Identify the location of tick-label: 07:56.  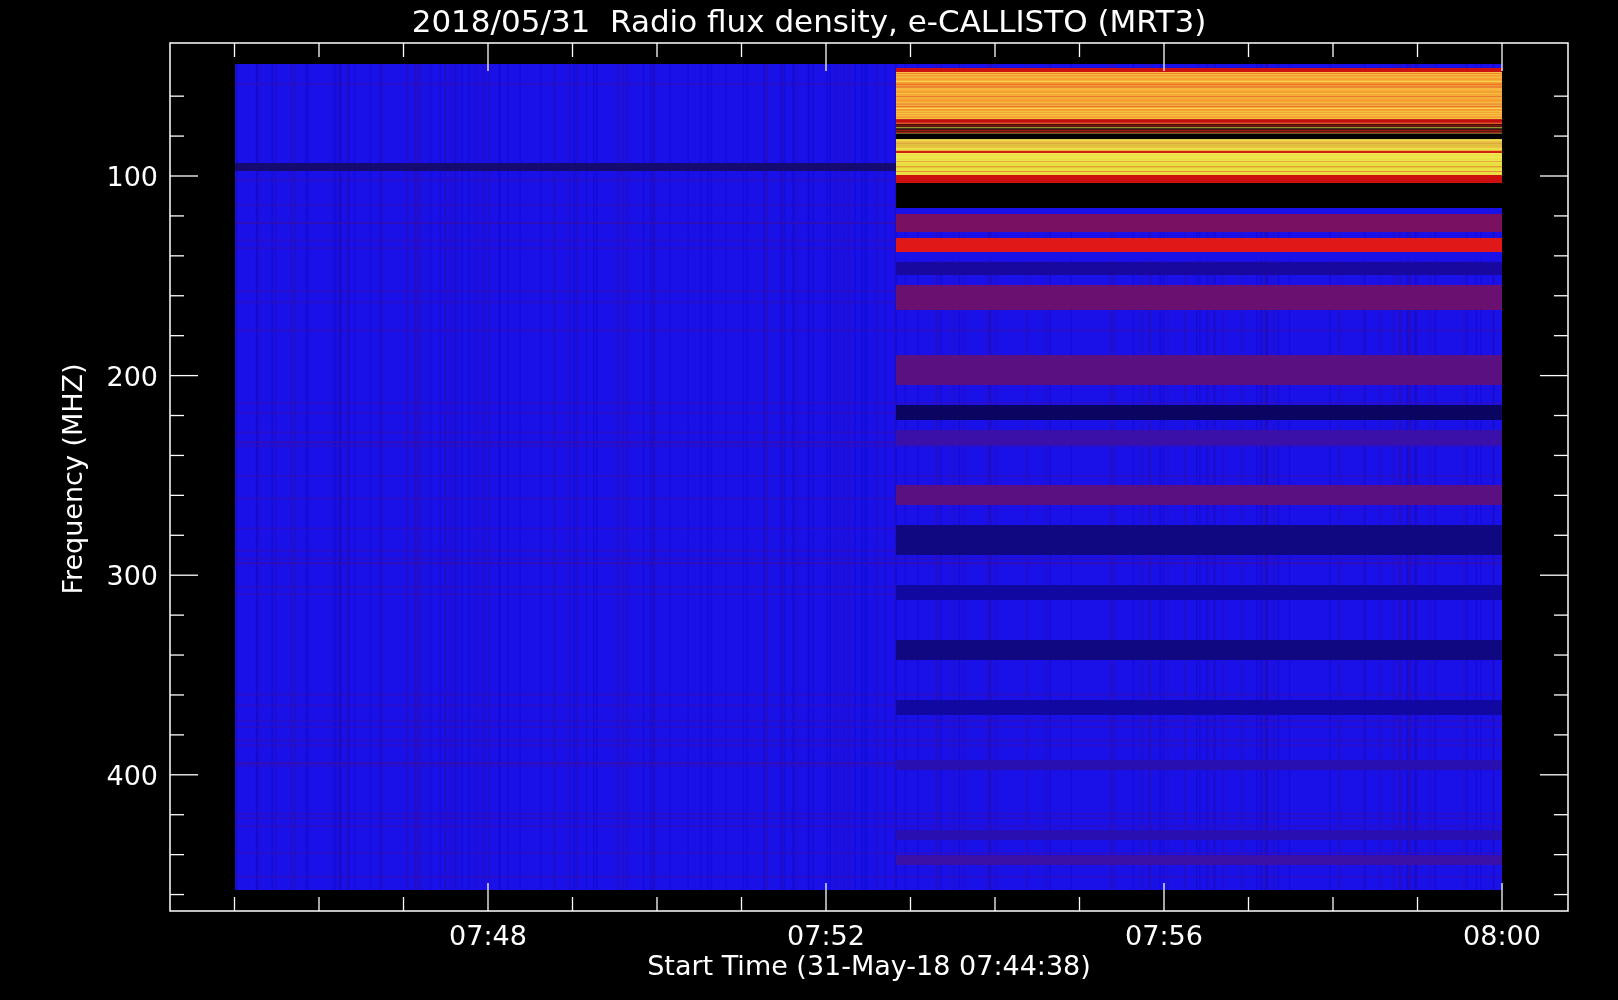
(1164, 935).